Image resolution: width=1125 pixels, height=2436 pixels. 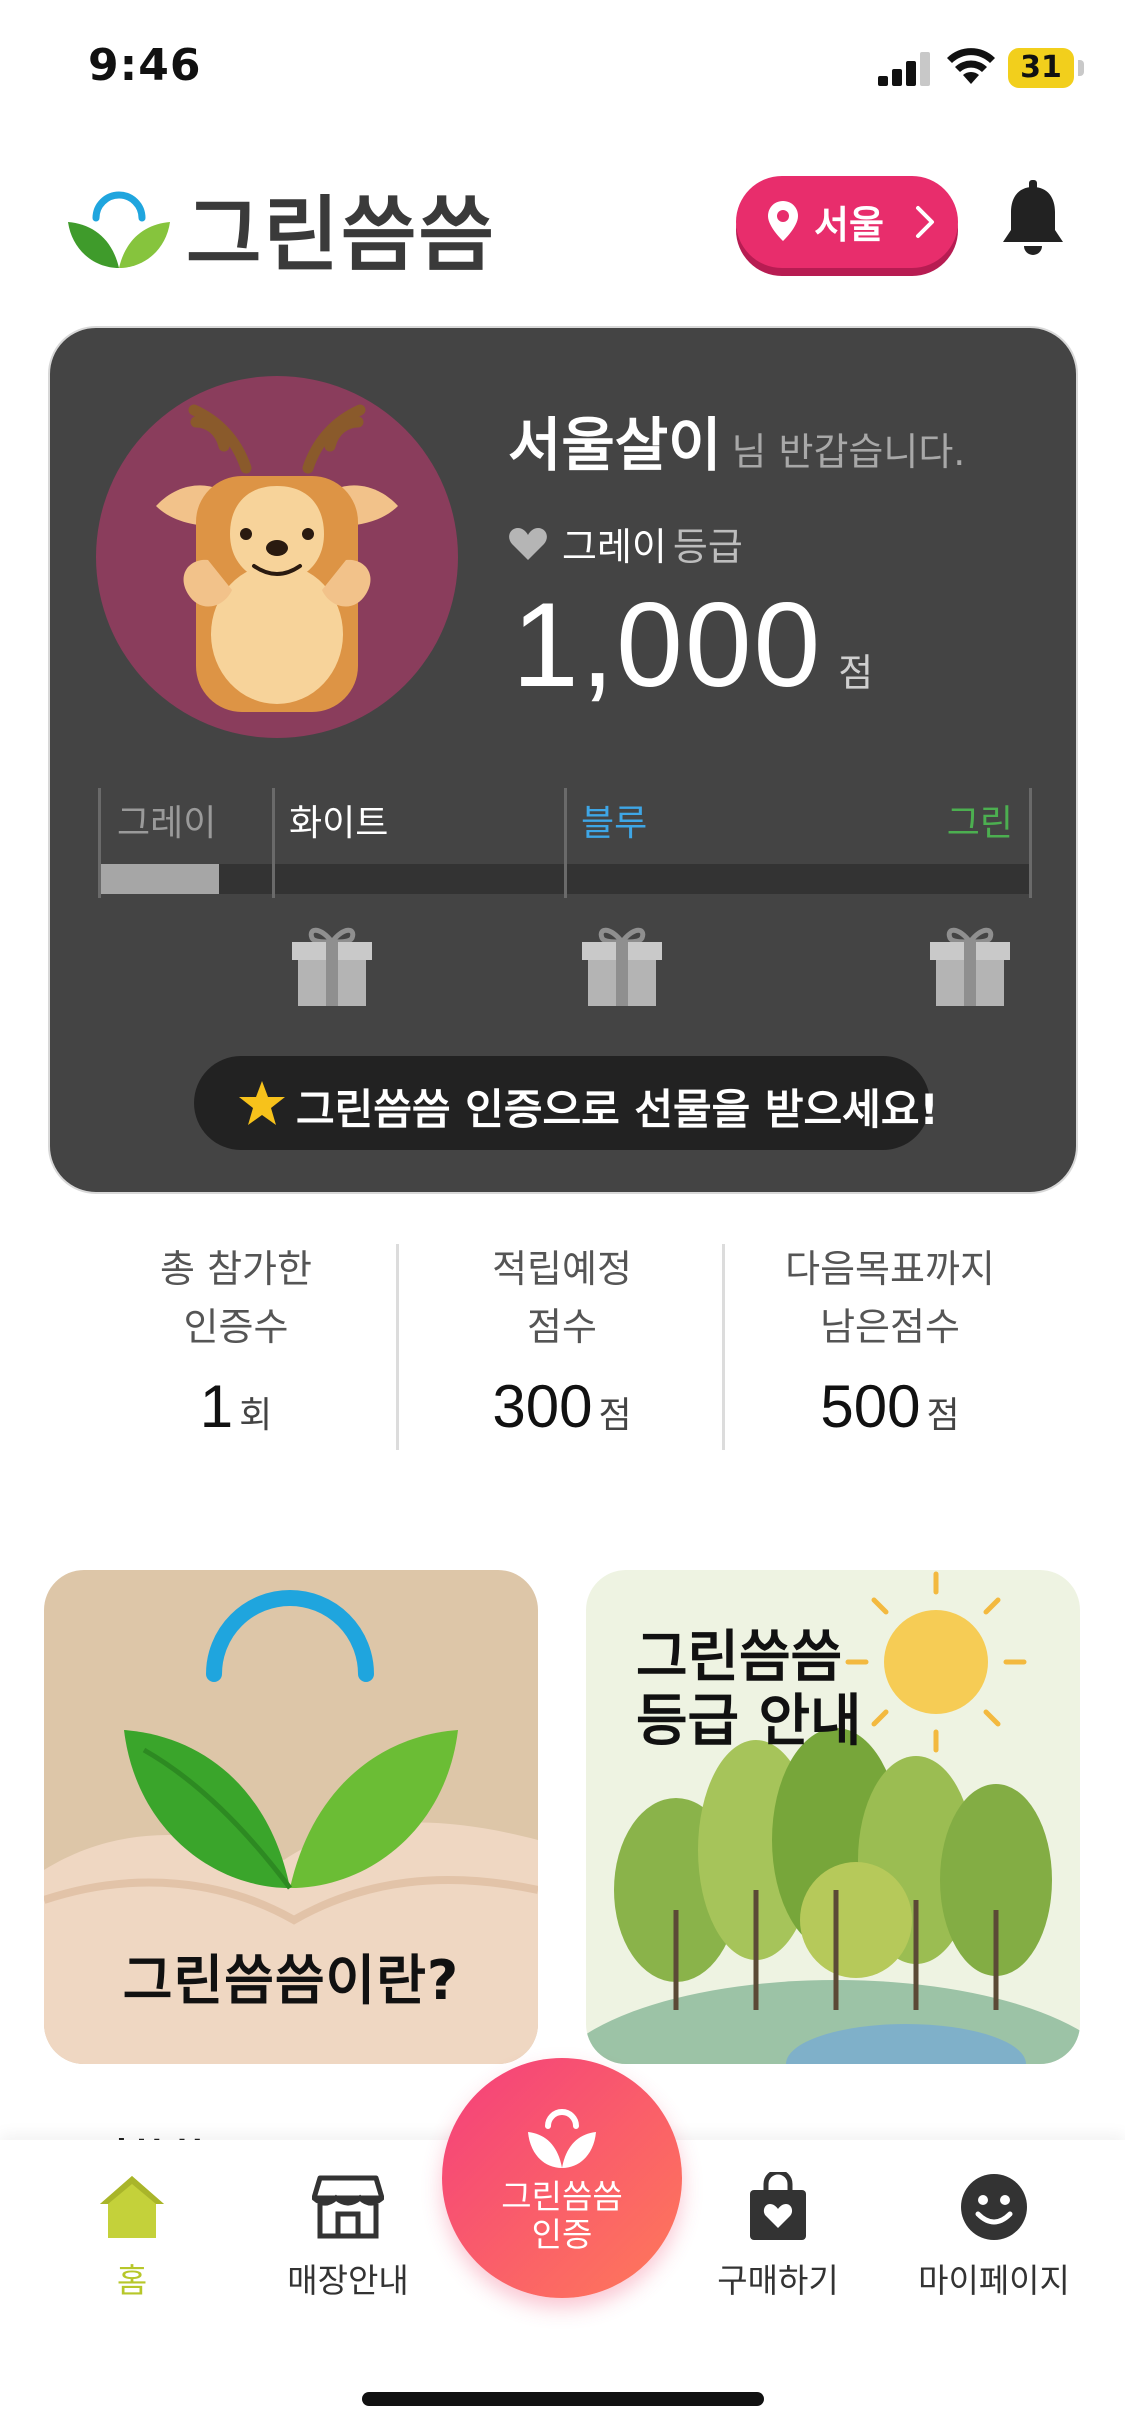 I want to click on smiley-profile-icon, so click(x=994, y=2207).